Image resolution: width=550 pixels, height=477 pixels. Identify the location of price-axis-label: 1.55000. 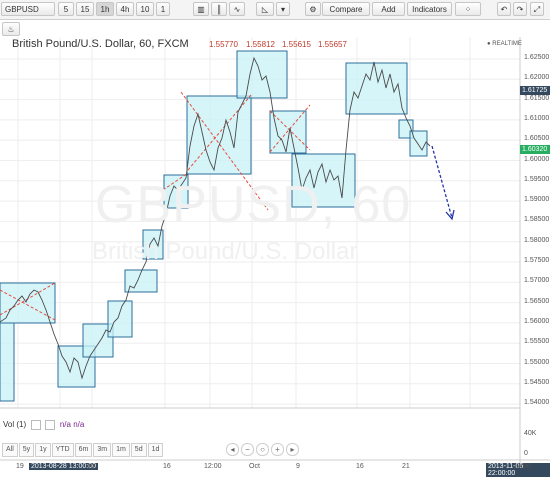
(537, 362).